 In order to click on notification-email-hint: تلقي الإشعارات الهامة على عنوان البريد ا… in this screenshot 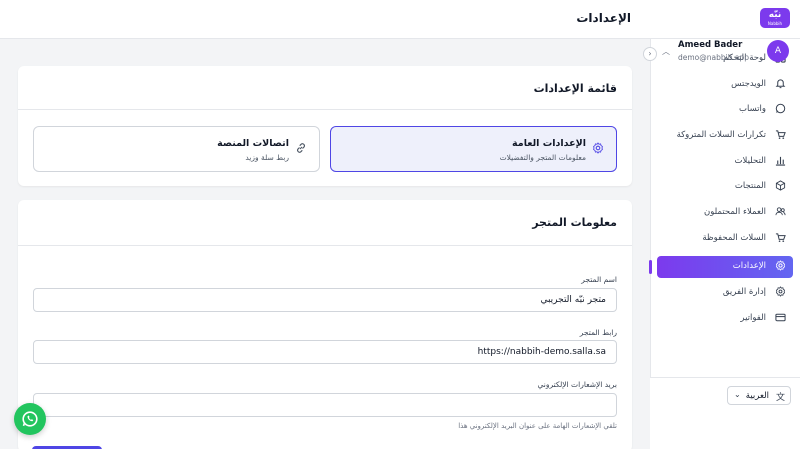, I will do `click(537, 426)`.